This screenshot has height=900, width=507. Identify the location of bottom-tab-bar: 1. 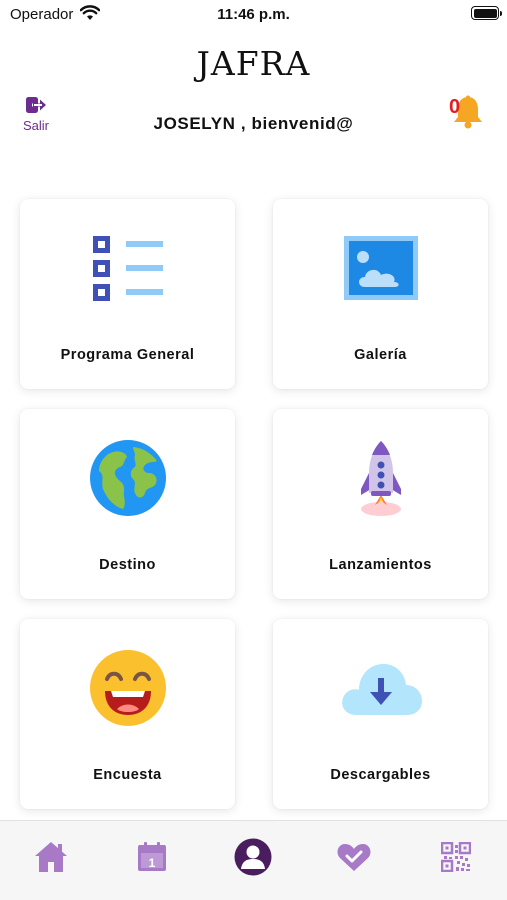
(253, 860).